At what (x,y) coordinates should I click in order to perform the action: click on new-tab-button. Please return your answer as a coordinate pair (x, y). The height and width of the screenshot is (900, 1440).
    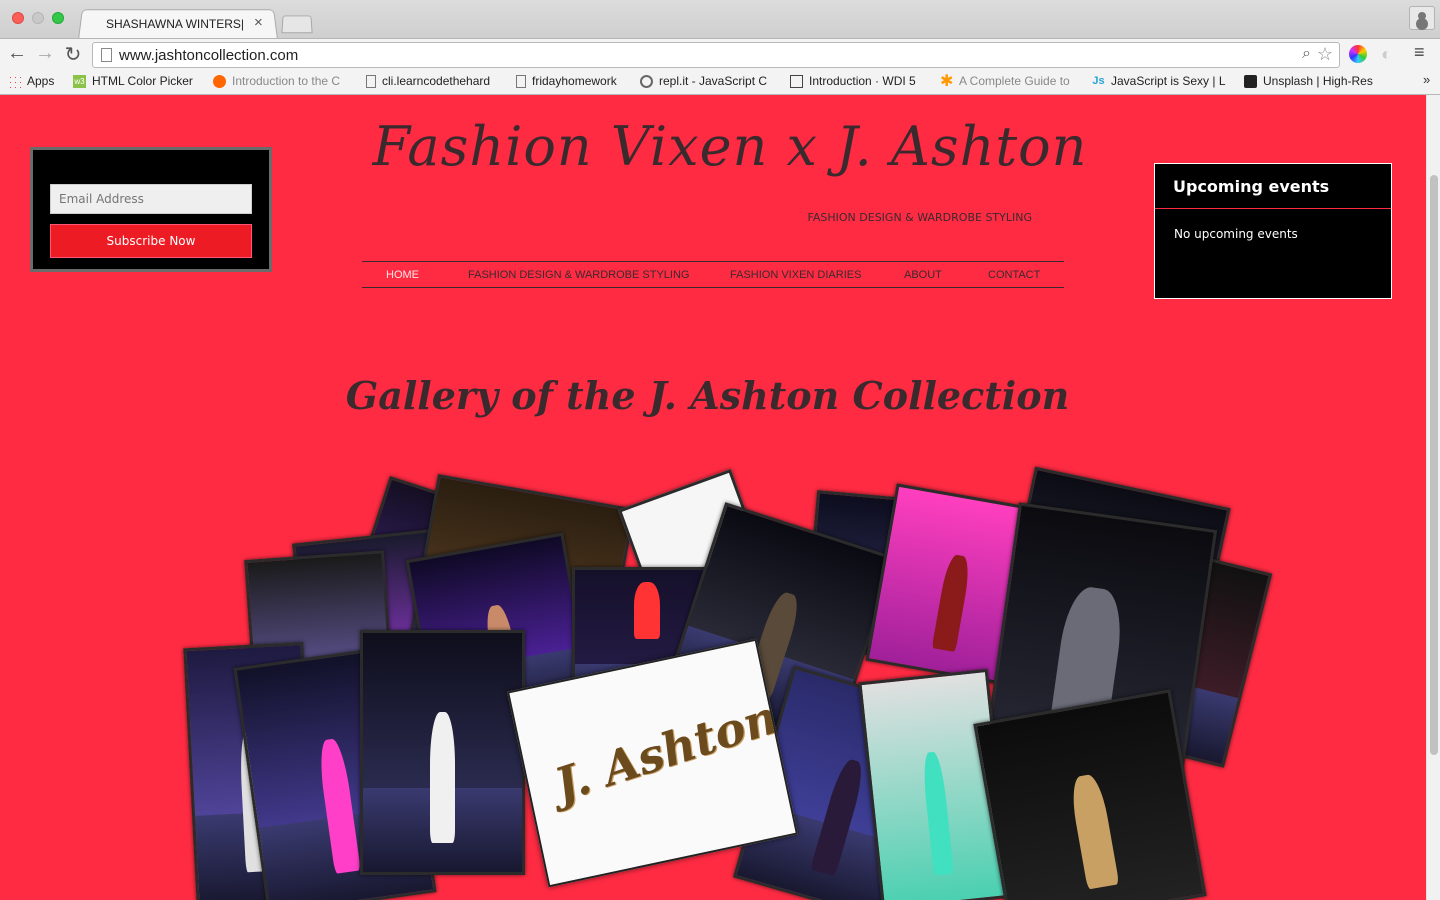
    Looking at the image, I should click on (297, 24).